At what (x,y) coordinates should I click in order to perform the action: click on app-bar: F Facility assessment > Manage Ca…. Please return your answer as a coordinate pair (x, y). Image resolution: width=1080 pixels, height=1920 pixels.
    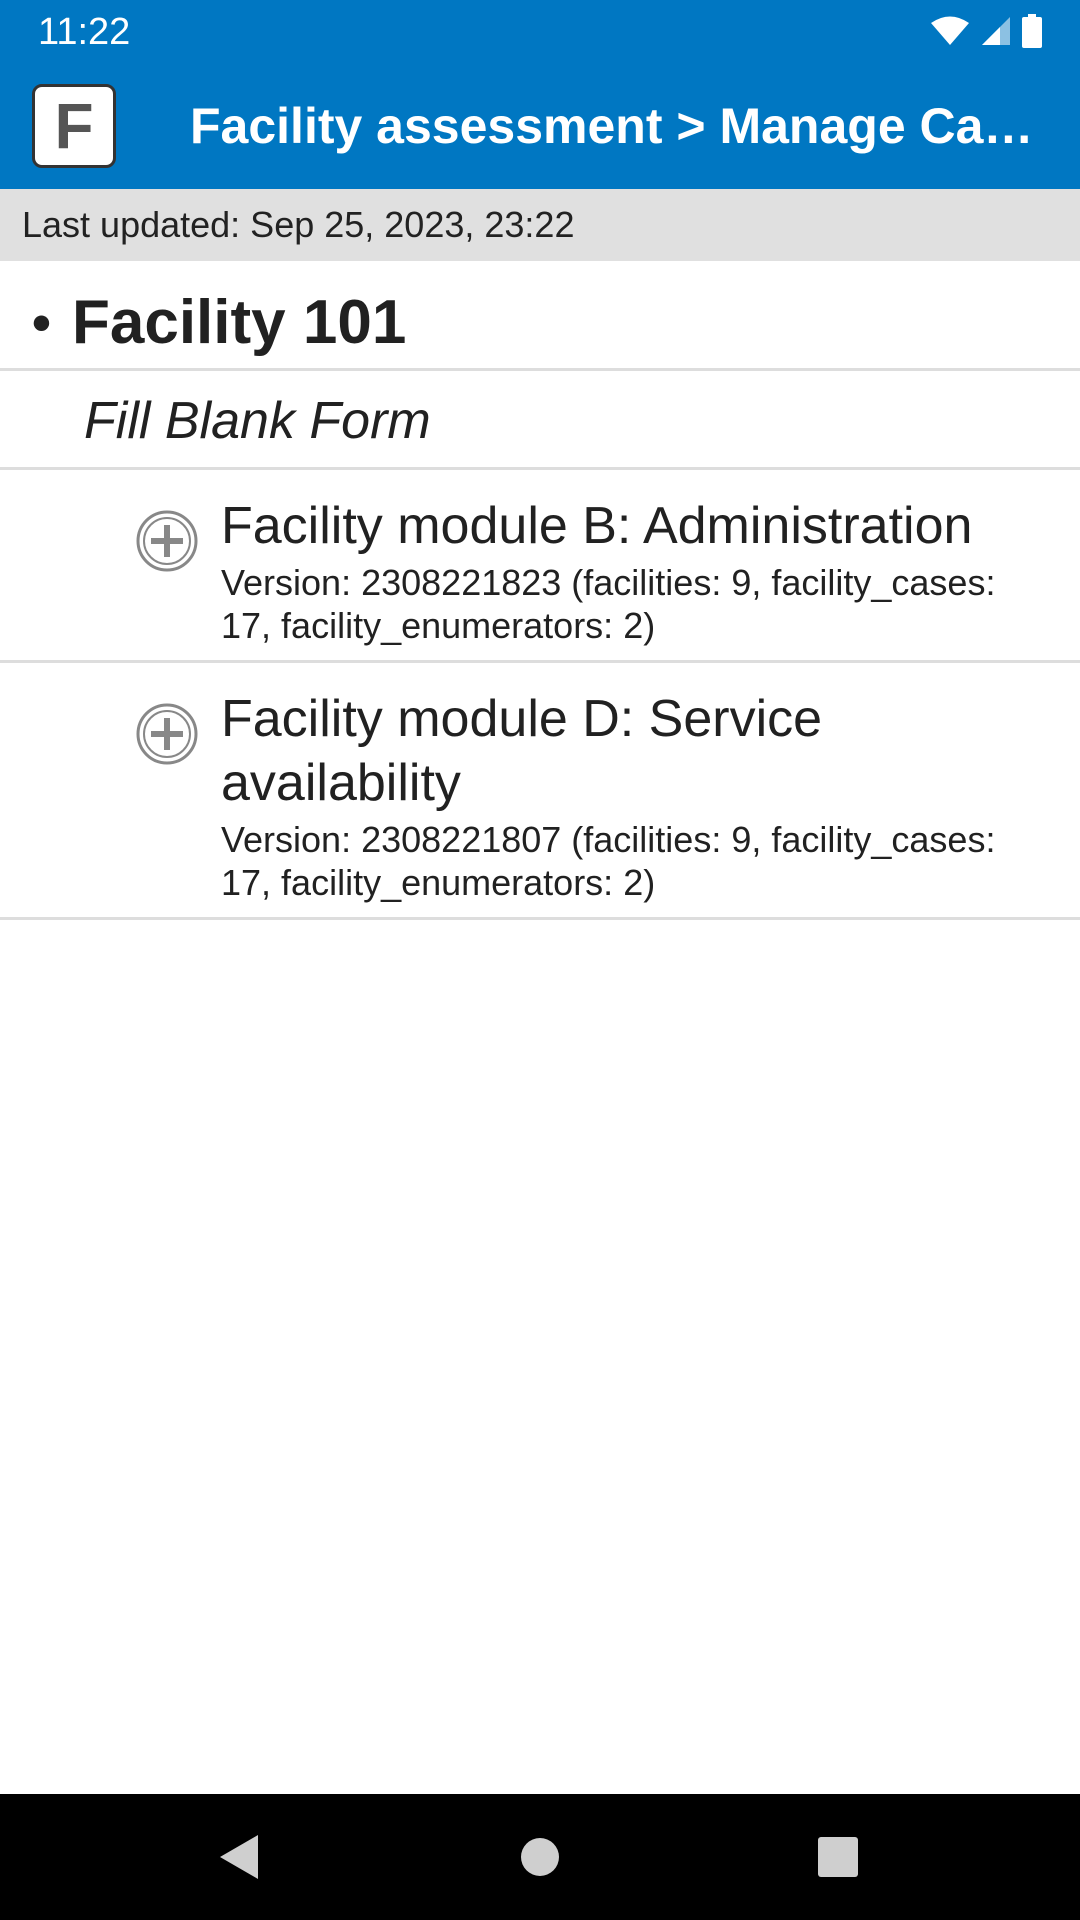
    Looking at the image, I should click on (540, 126).